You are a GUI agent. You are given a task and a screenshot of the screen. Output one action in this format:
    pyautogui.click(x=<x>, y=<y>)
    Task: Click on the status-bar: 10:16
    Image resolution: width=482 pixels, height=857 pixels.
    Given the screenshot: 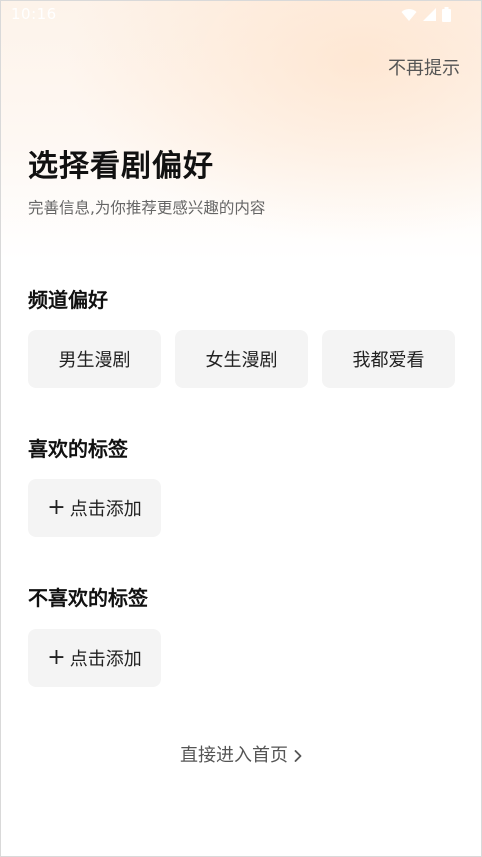 What is the action you would take?
    pyautogui.click(x=241, y=15)
    